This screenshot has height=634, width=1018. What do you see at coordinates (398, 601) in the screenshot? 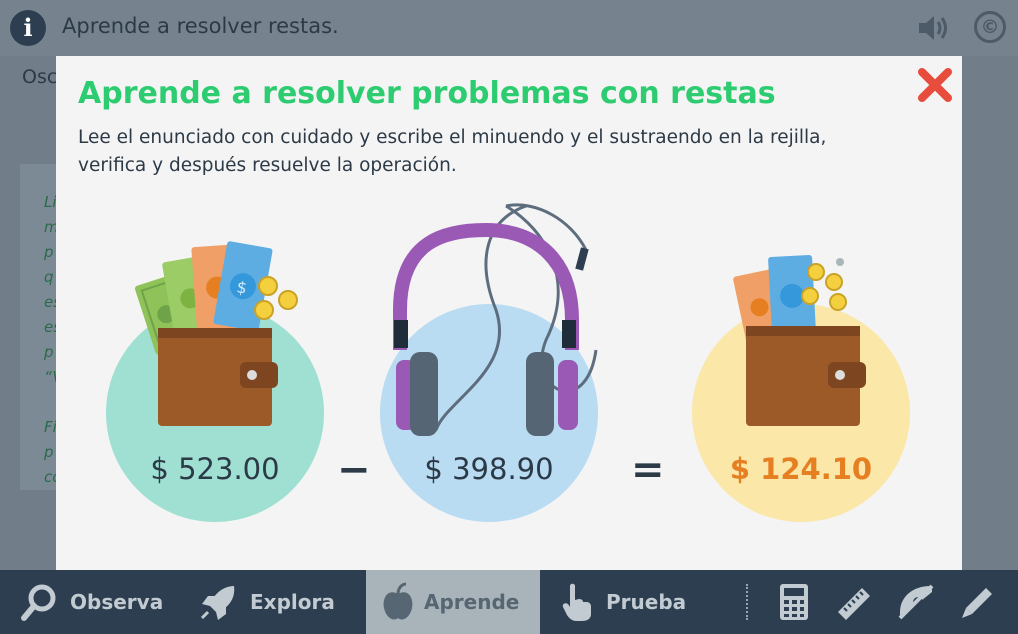
I see `apple-icon` at bounding box center [398, 601].